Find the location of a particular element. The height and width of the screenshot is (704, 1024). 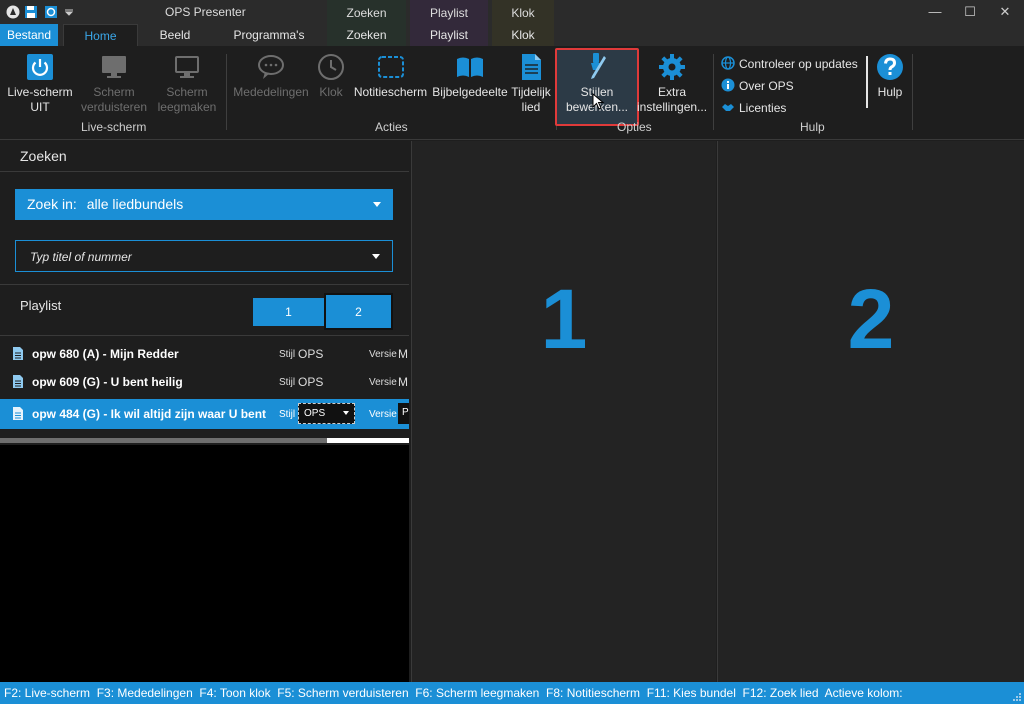

tab-klok: Klok is located at coordinates (523, 35).